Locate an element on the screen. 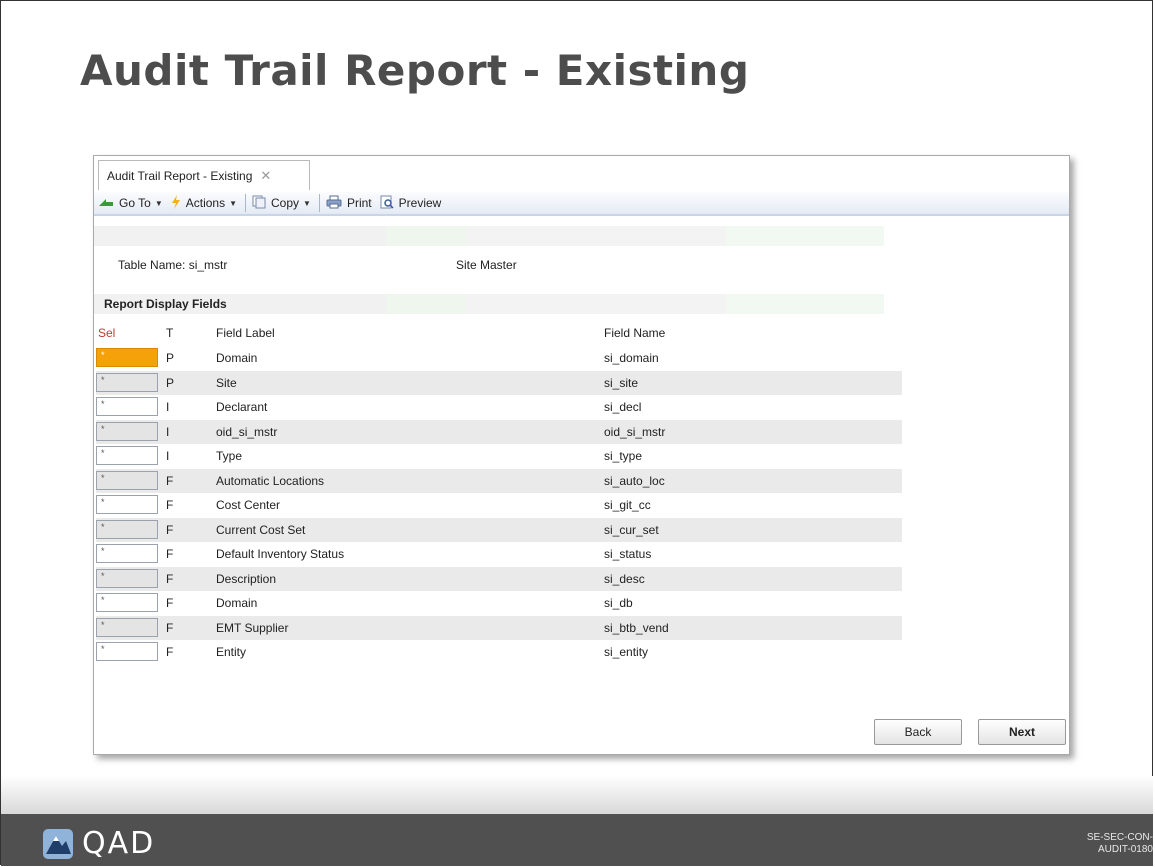 This screenshot has height=867, width=1155. column-header-t: T is located at coordinates (169, 333).